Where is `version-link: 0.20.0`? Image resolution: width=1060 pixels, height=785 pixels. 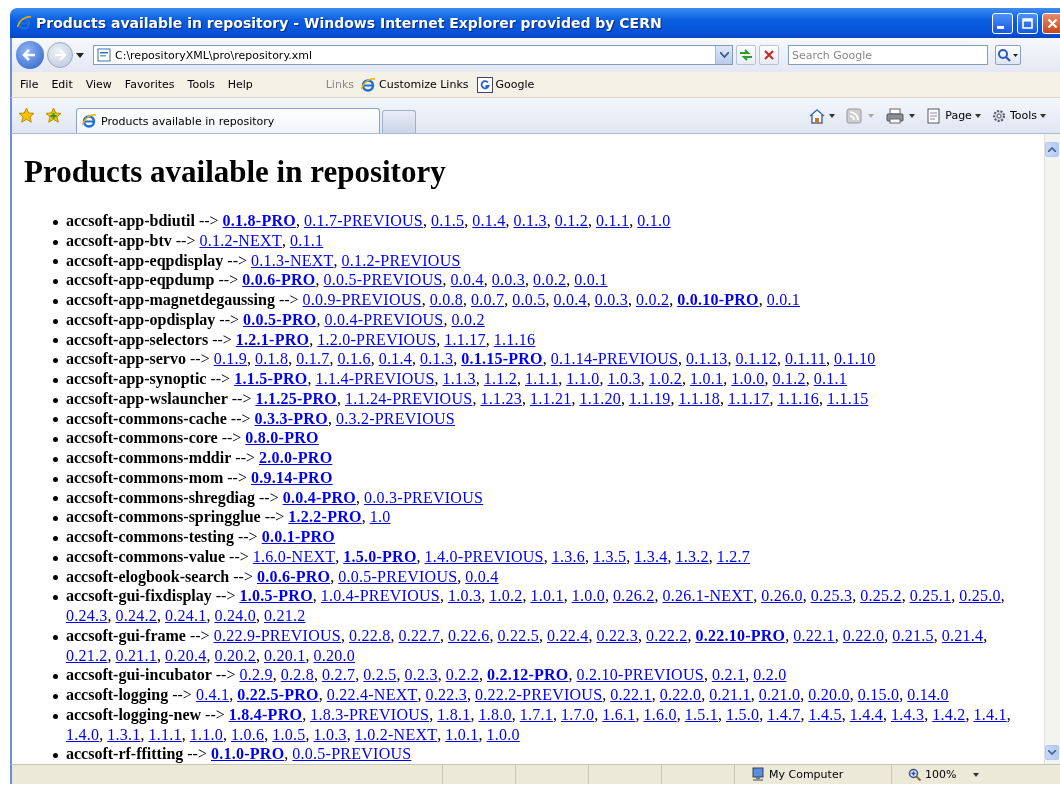 version-link: 0.20.0 is located at coordinates (334, 655).